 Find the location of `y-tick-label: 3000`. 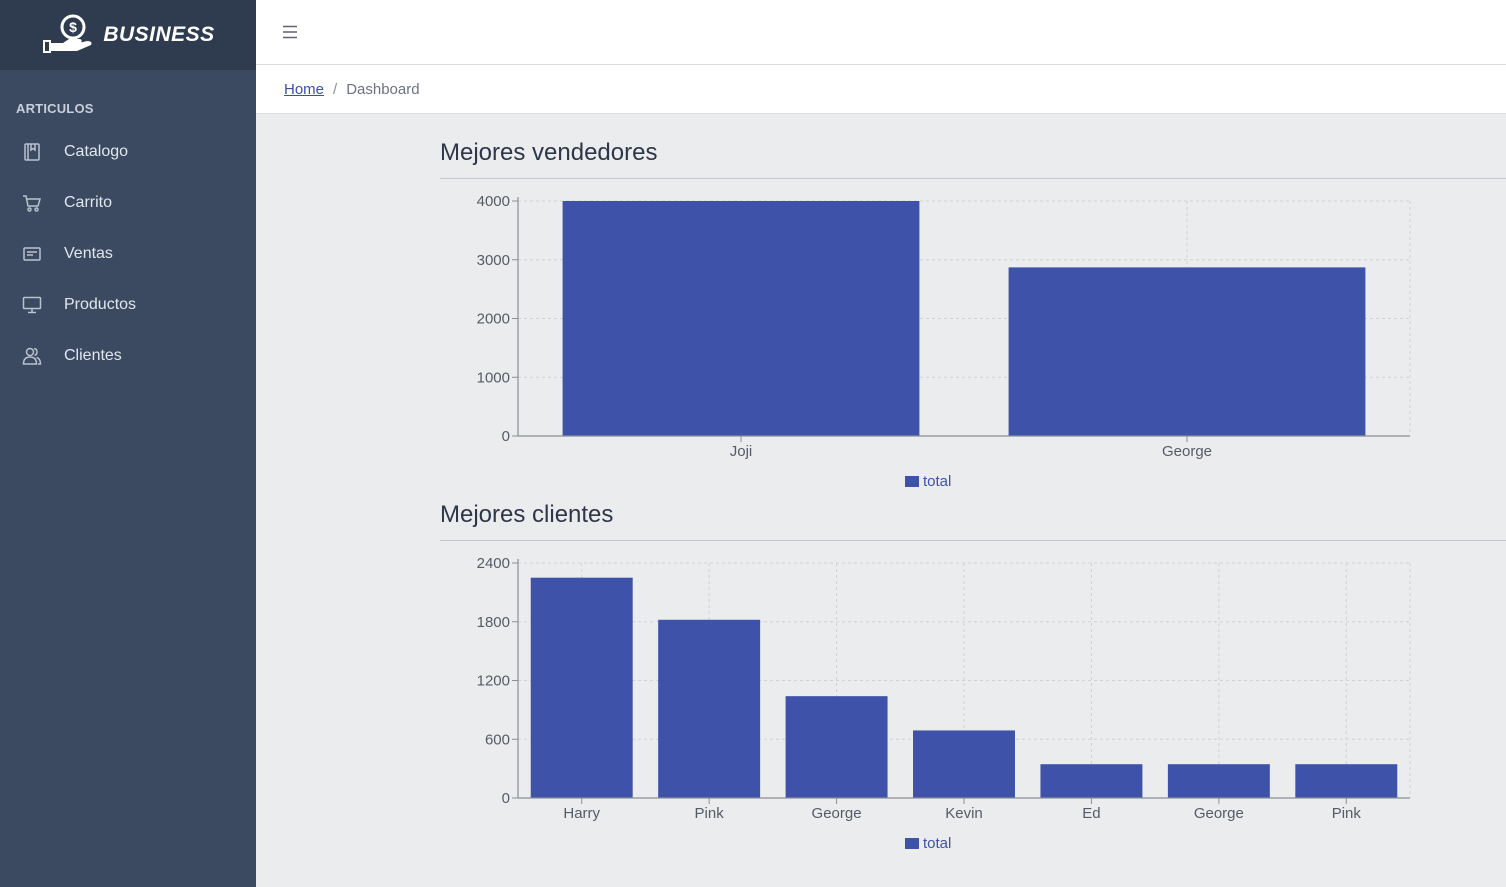

y-tick-label: 3000 is located at coordinates (493, 260).